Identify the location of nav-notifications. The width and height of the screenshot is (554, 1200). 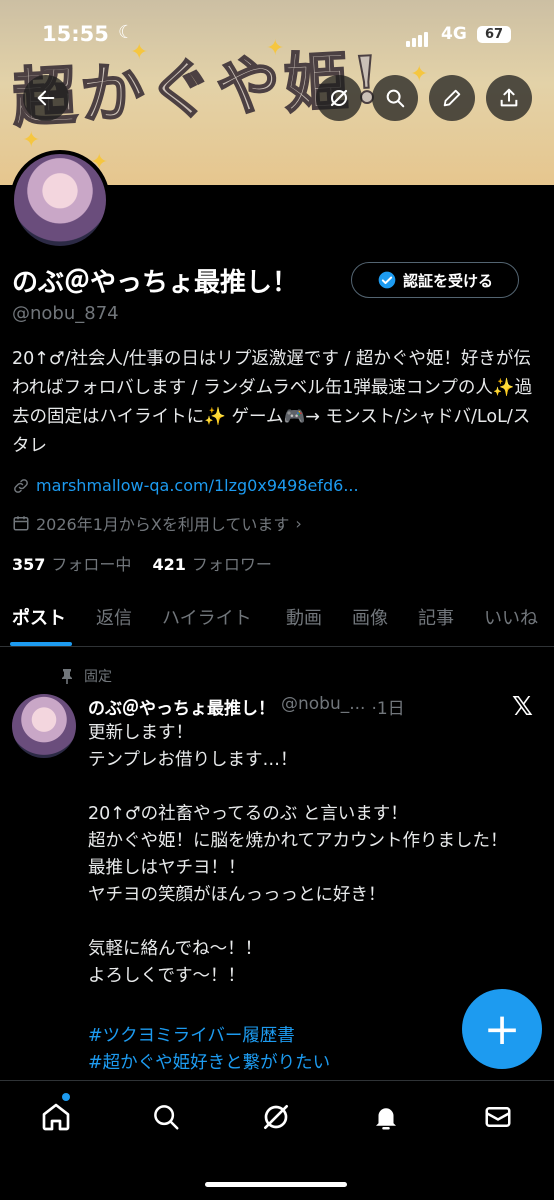
(386, 1117).